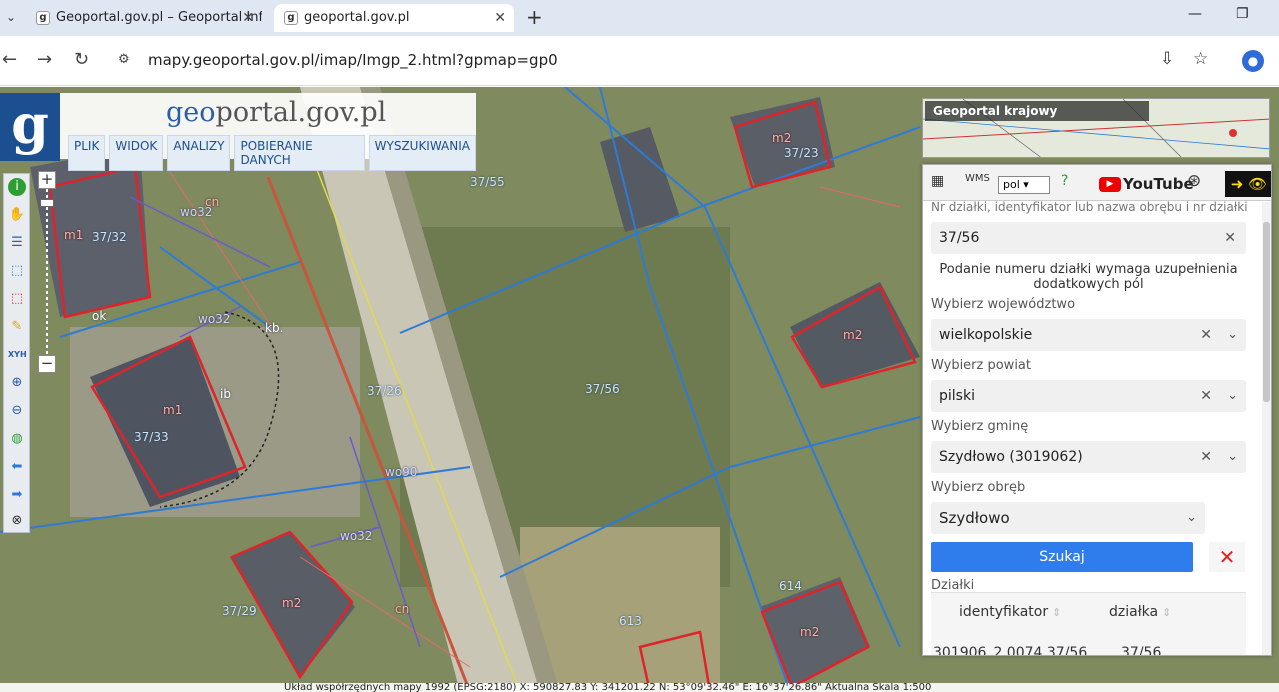 This screenshot has height=692, width=1279. What do you see at coordinates (276, 112) in the screenshot?
I see `geoportal-title: geoportal.gov.pl` at bounding box center [276, 112].